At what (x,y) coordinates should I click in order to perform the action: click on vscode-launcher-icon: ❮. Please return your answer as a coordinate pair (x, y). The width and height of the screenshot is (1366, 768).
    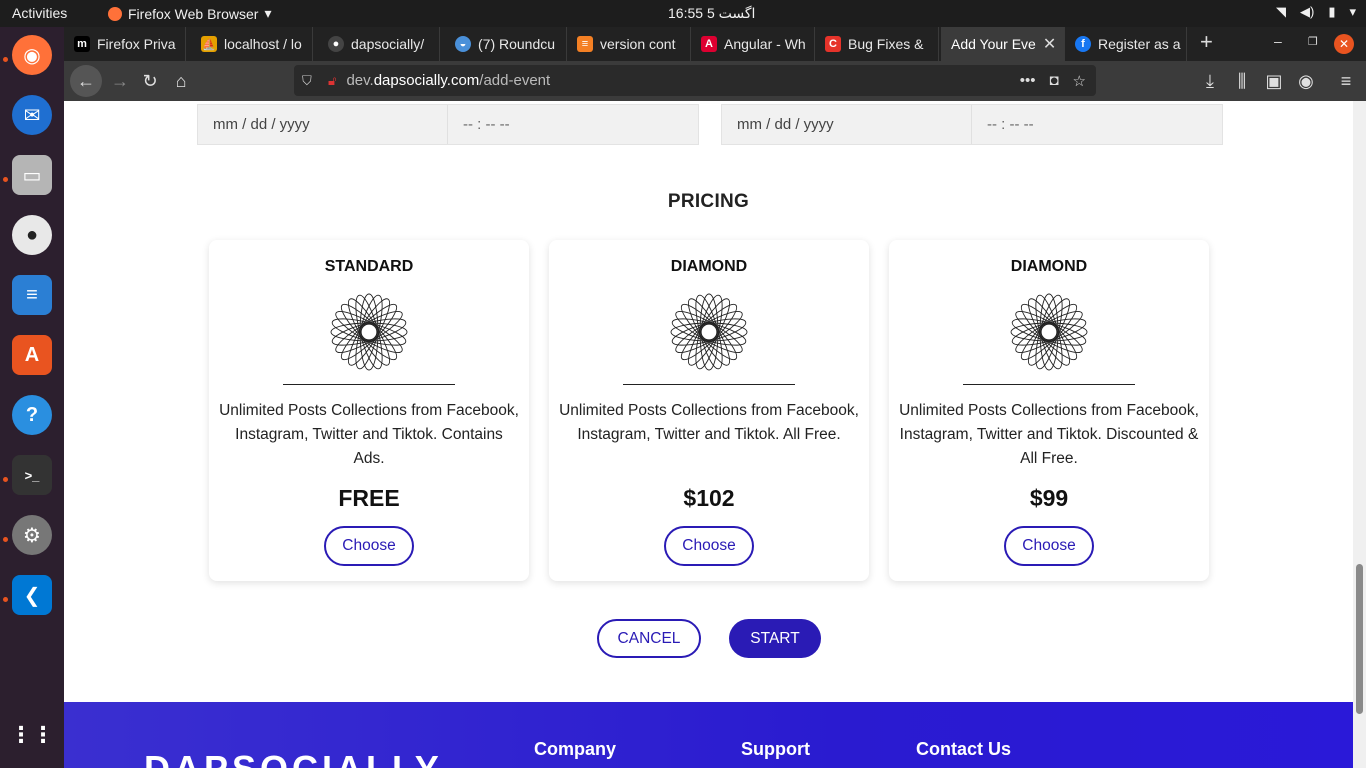
    Looking at the image, I should click on (32, 595).